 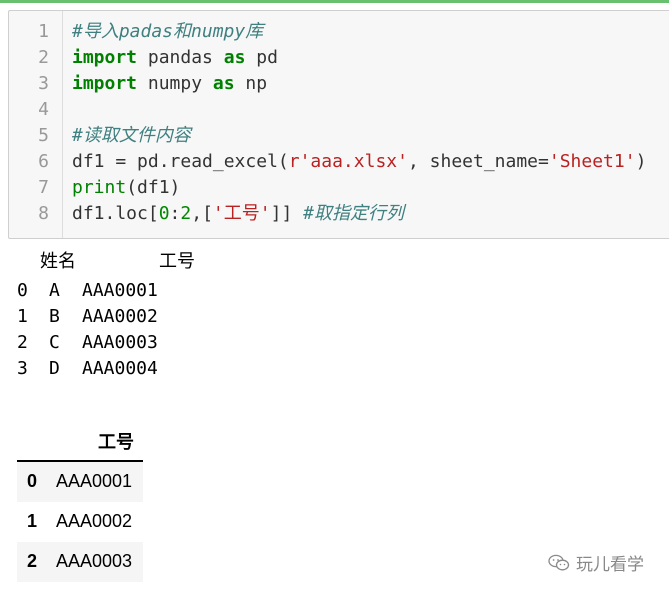 What do you see at coordinates (120, 368) in the screenshot?
I see `output-row-id: AAA0004` at bounding box center [120, 368].